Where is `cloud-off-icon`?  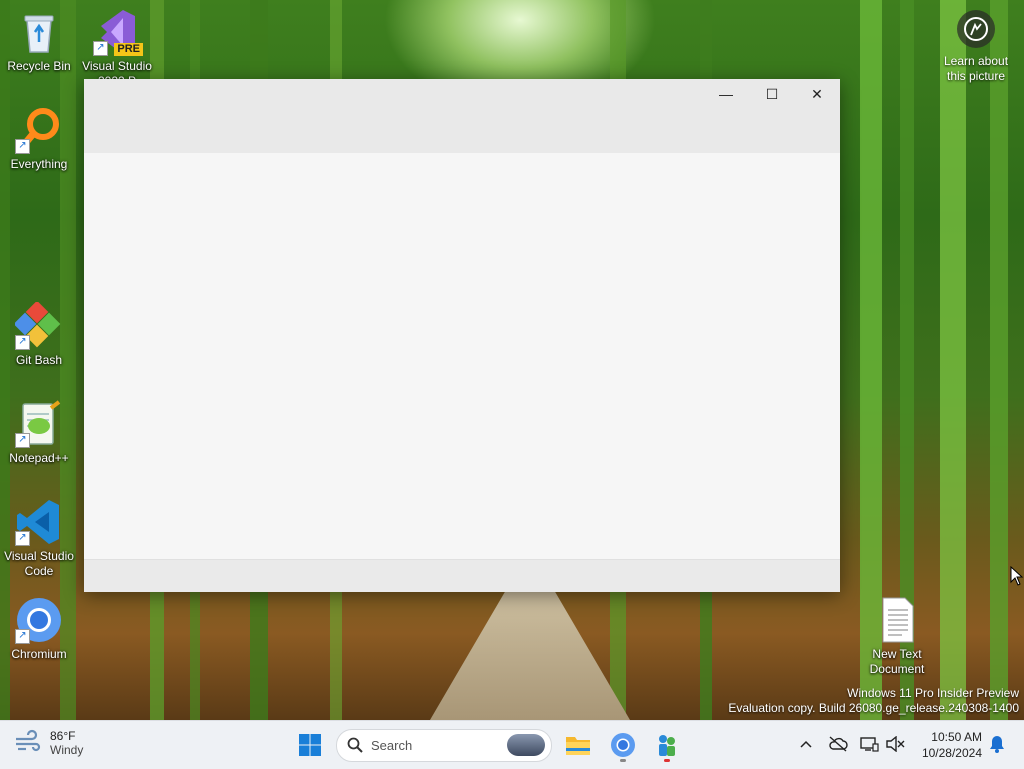
cloud-off-icon is located at coordinates (838, 744).